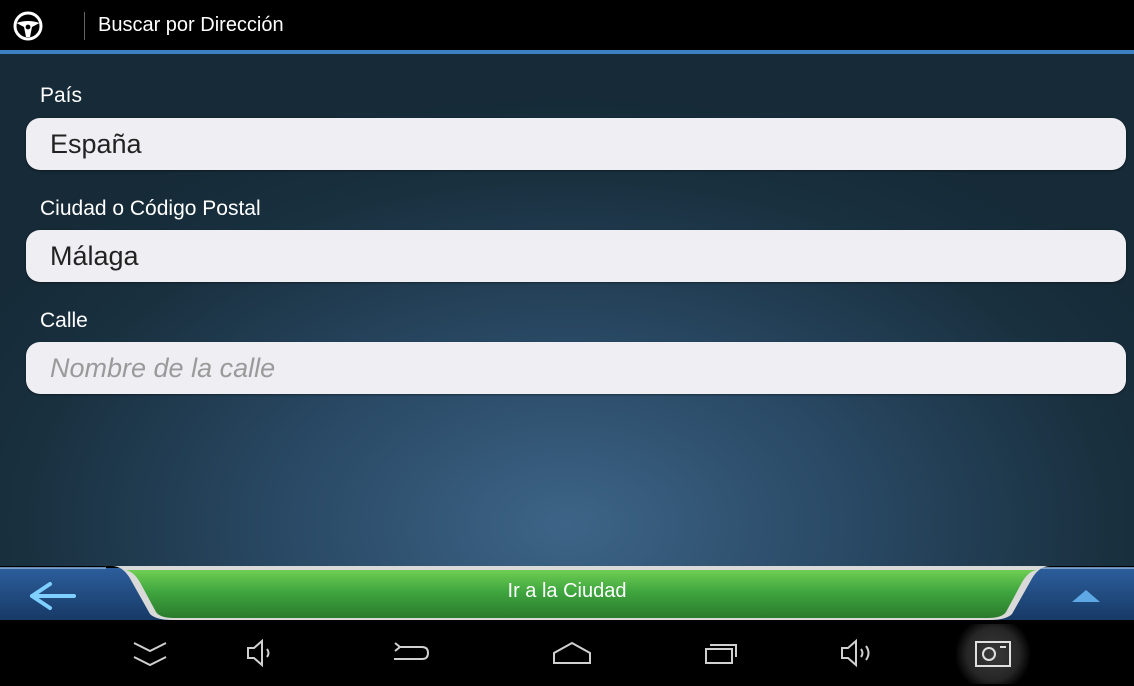 This screenshot has height=686, width=1134. I want to click on volume-up-icon, so click(858, 653).